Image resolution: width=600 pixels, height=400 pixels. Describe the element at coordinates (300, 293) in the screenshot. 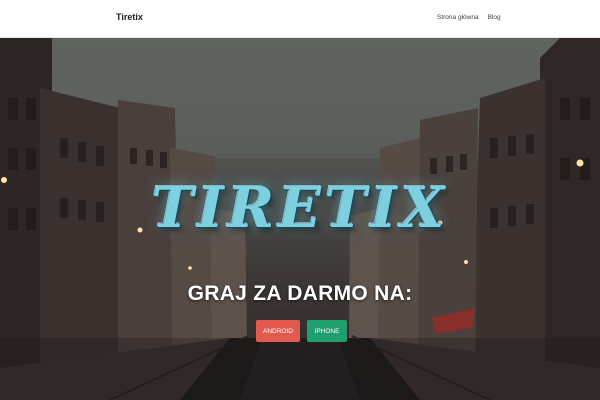

I see `play-free-headline: GRAJ ZA DARMO NA:` at that location.